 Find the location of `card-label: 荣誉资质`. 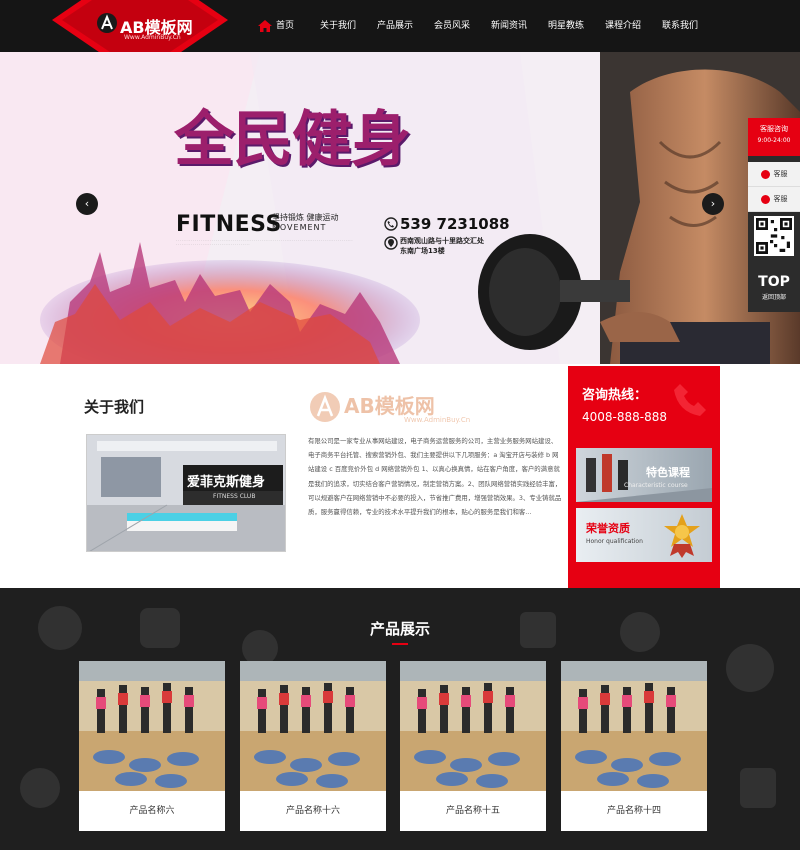

card-label: 荣誉资质 is located at coordinates (608, 528).